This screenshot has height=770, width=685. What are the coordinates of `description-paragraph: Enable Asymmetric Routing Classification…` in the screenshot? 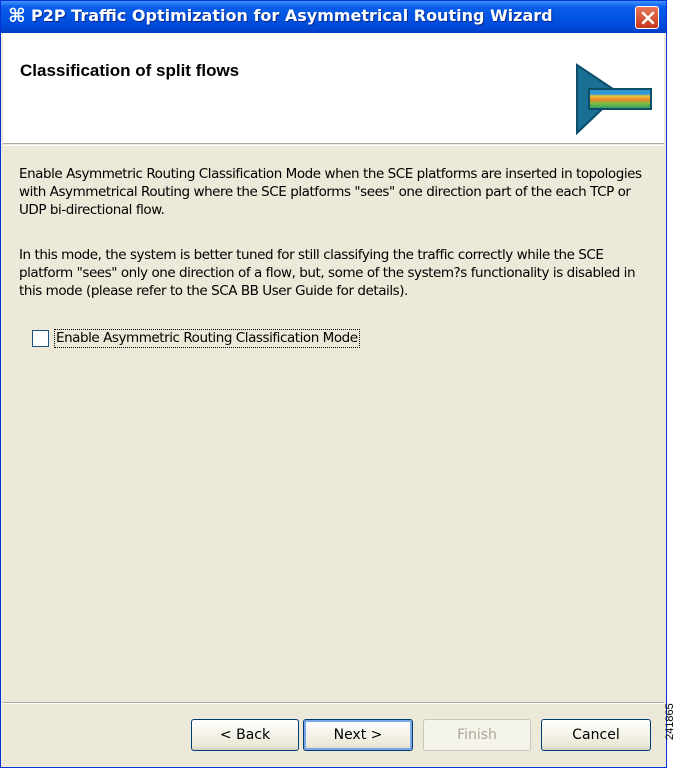 It's located at (330, 192).